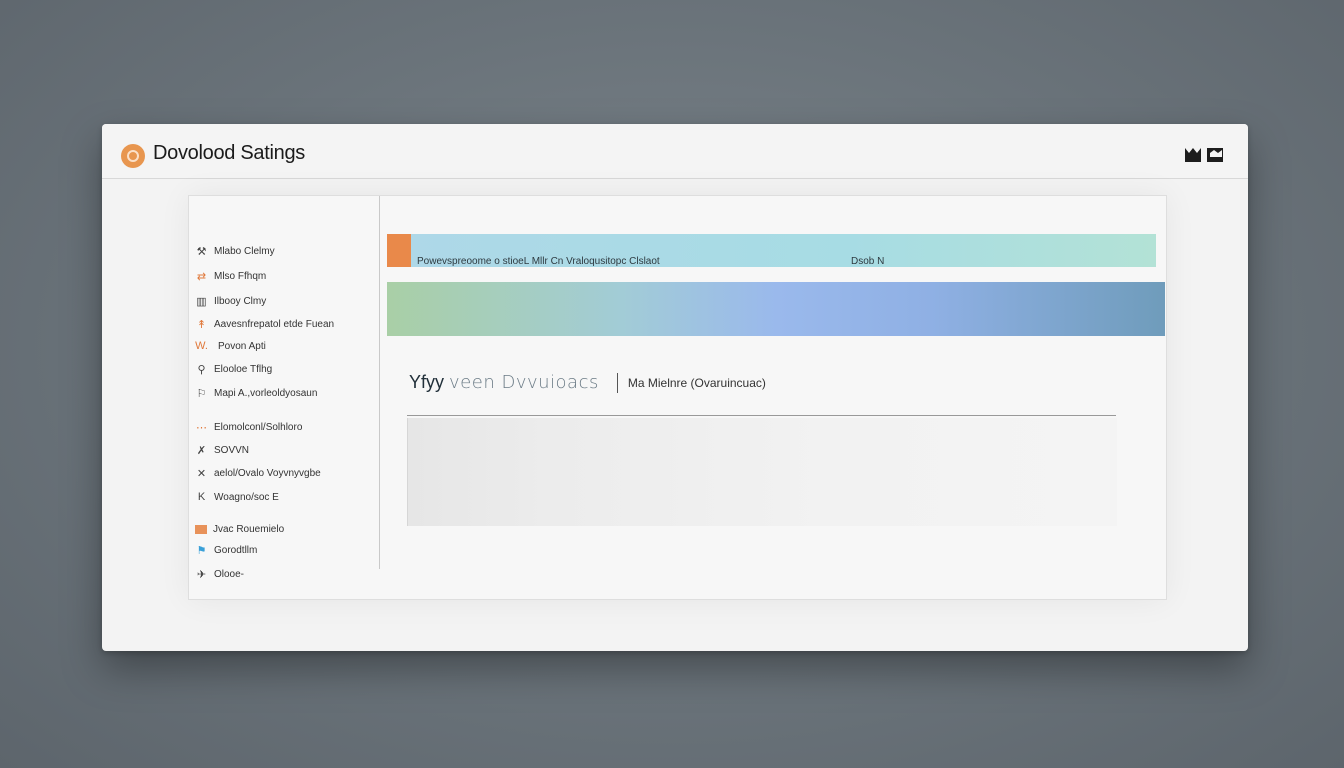  What do you see at coordinates (1215, 154) in the screenshot?
I see `window-icon` at bounding box center [1215, 154].